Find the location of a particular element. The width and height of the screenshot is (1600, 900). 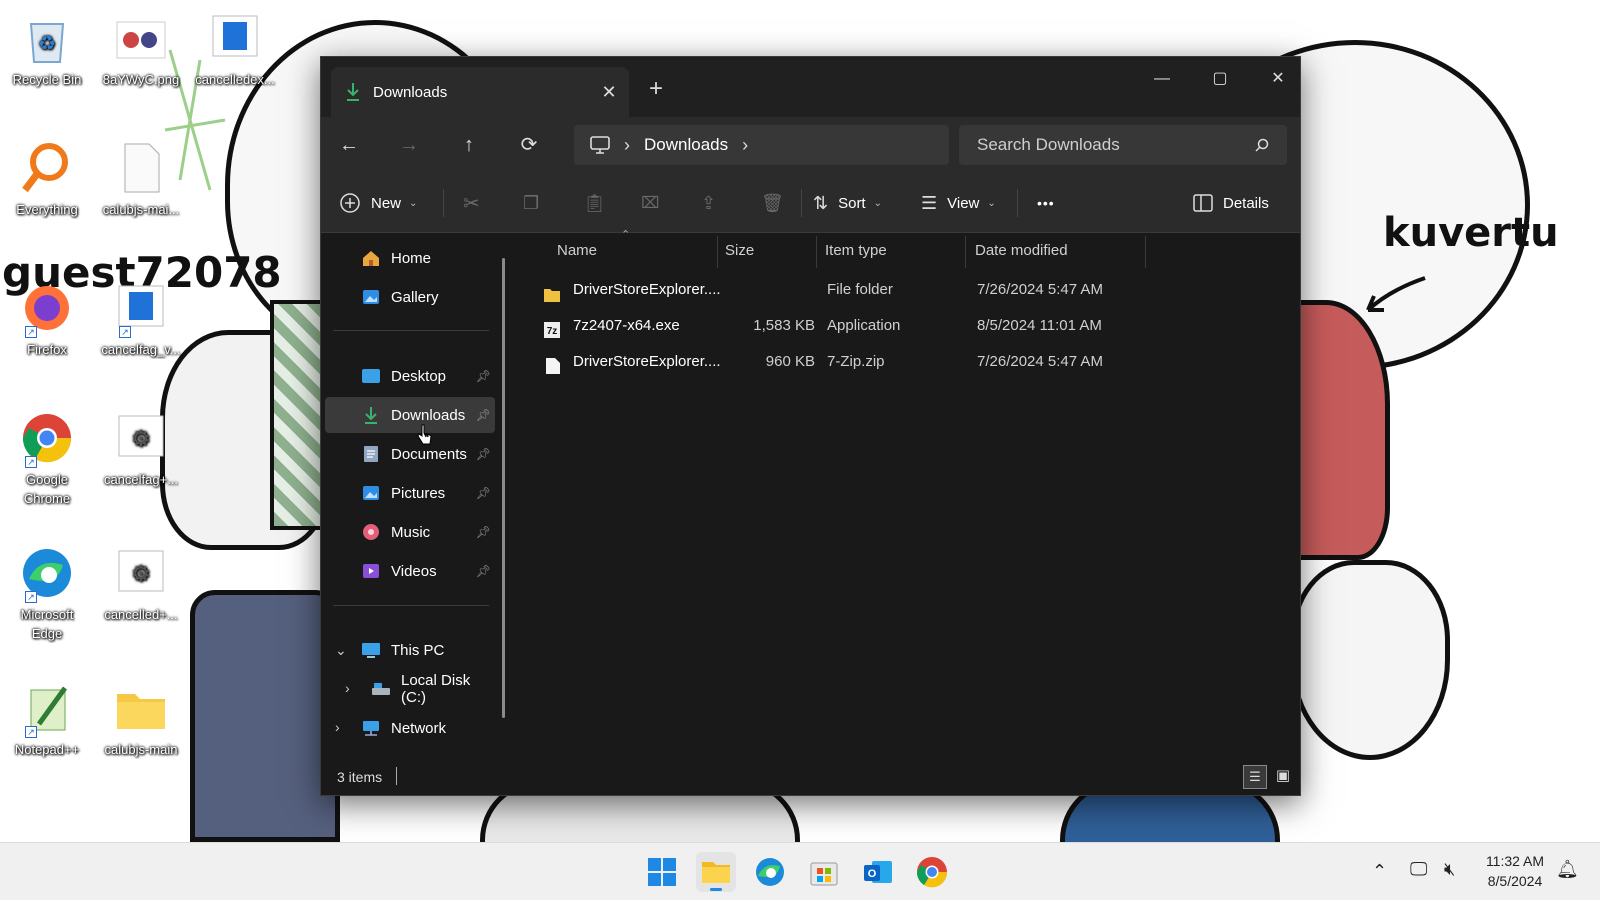

sidebar-item-this-pc: This PC is located at coordinates (410, 650).